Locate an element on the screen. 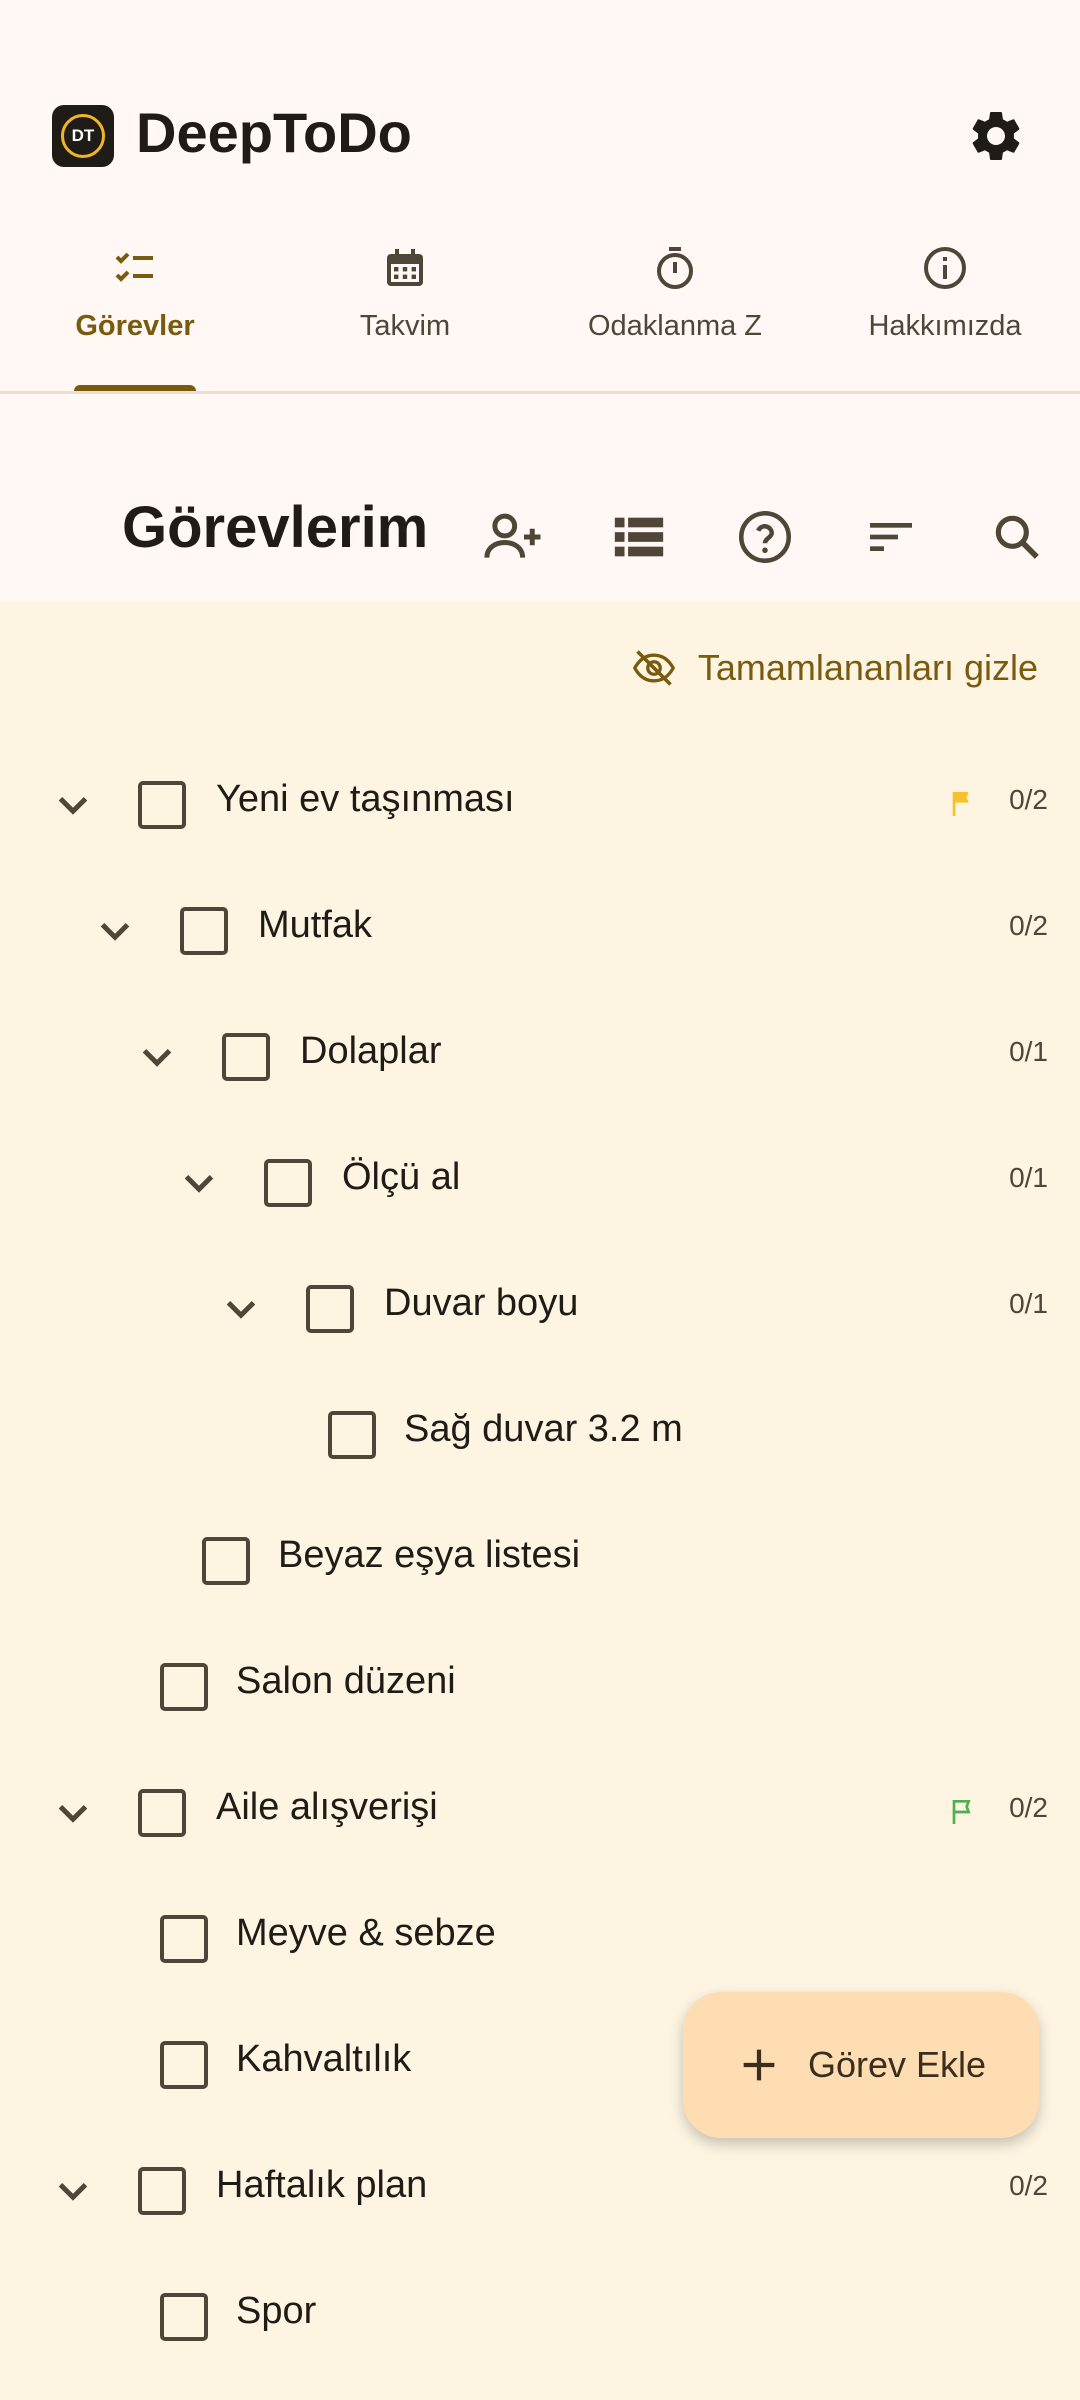  task-row: Yeni ev taşınması 0/2 is located at coordinates (540, 805).